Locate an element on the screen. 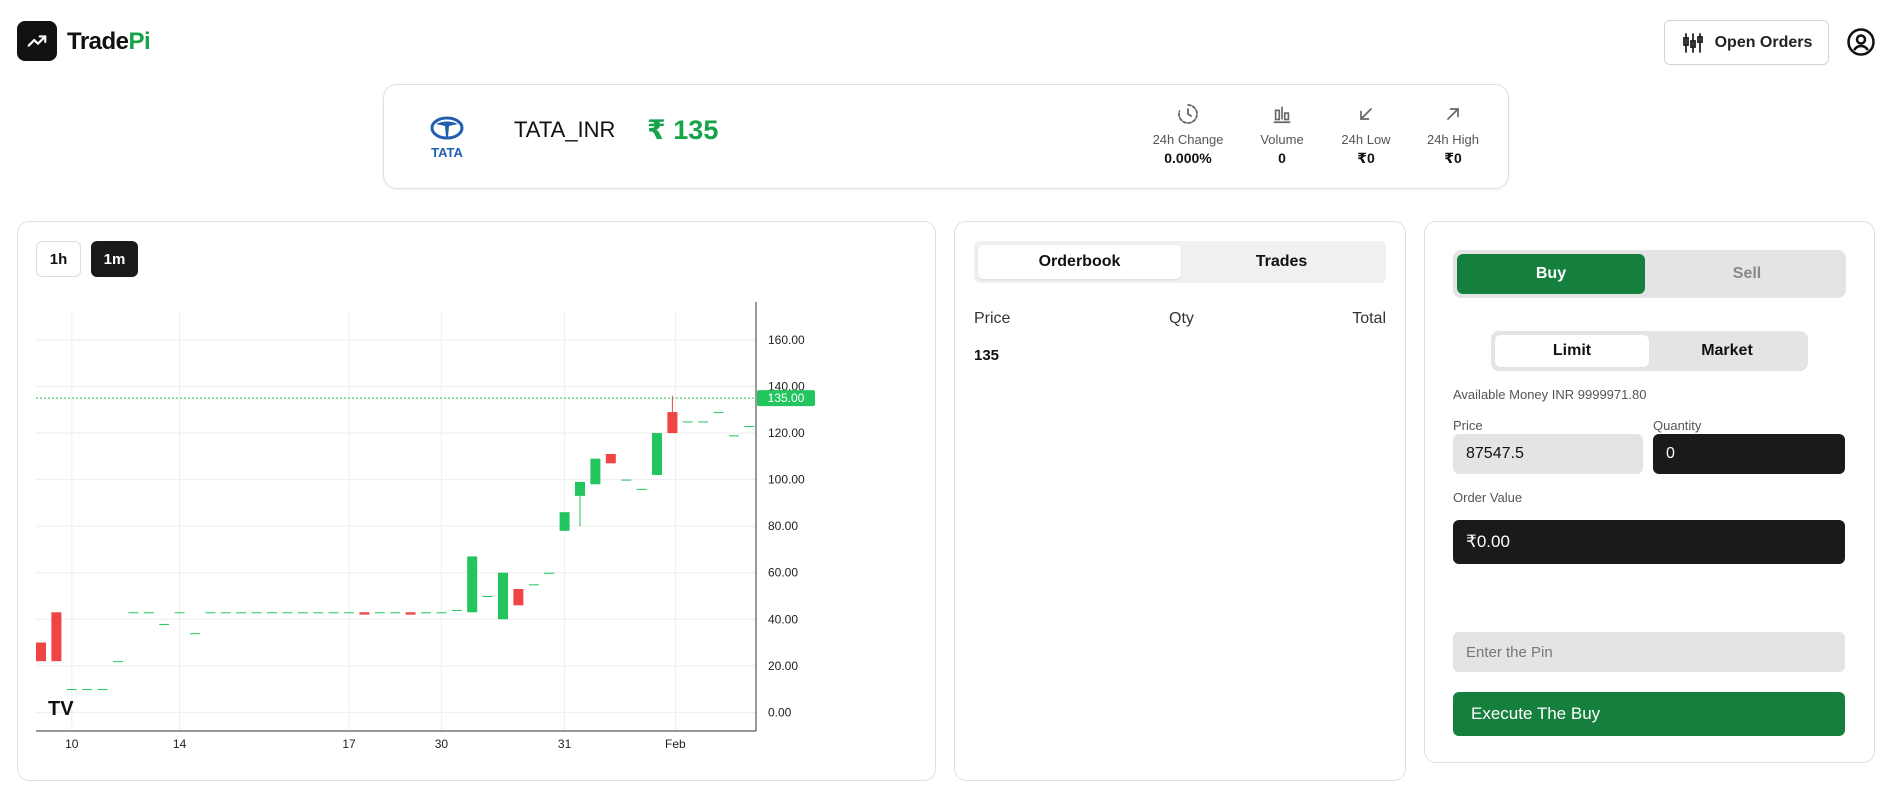 The height and width of the screenshot is (801, 1887). x-tick-label: 31 is located at coordinates (565, 744).